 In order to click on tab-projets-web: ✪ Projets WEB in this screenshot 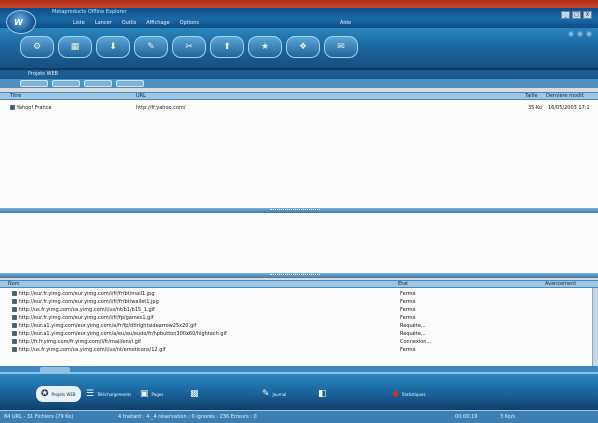, I will do `click(58, 394)`.